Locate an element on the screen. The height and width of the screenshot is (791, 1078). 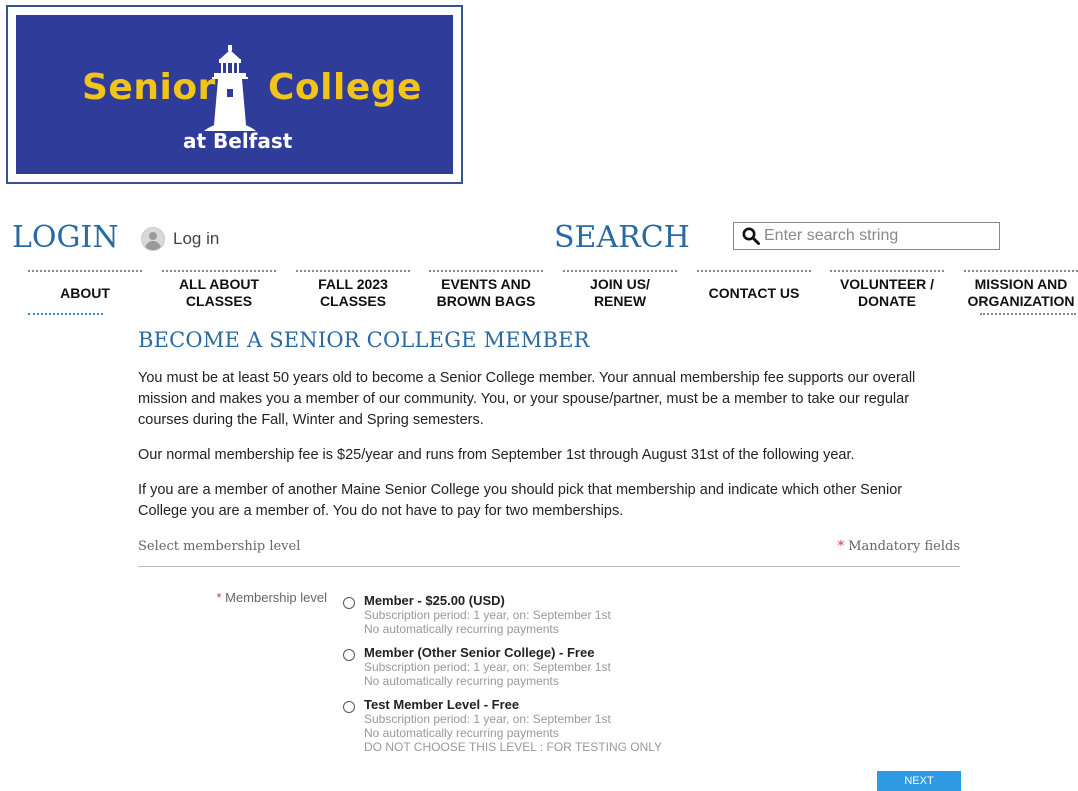
nav-active-indicator is located at coordinates (65, 314).